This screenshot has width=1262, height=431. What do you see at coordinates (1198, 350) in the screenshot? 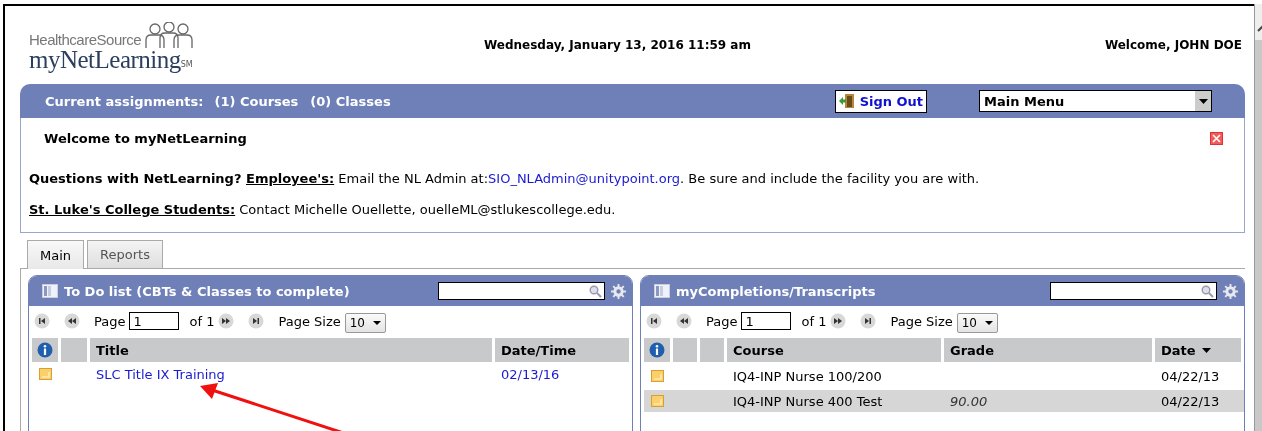
I see `column-header: Date` at bounding box center [1198, 350].